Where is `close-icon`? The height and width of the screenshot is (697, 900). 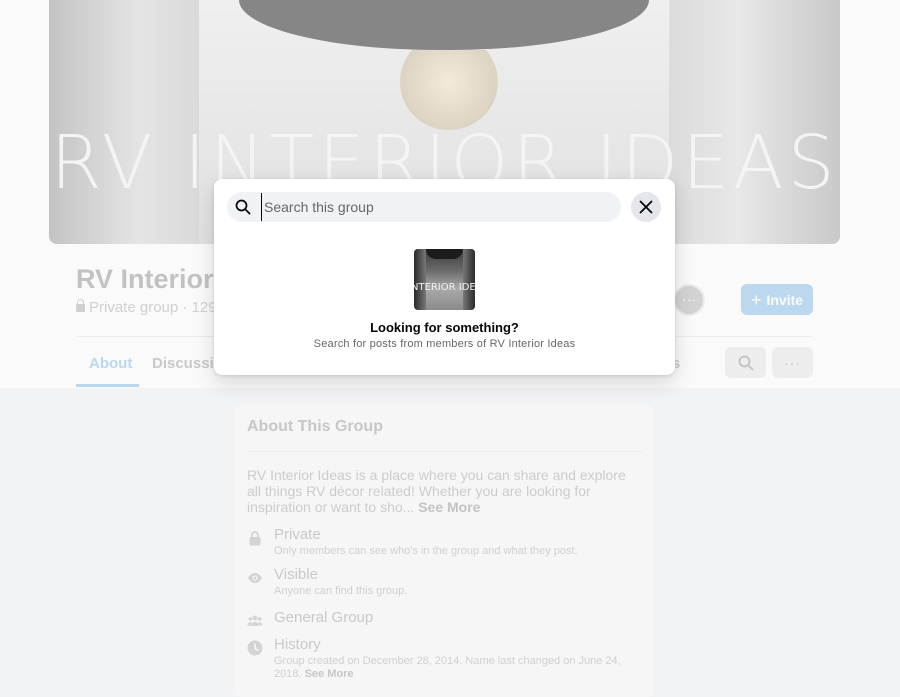
close-icon is located at coordinates (646, 207).